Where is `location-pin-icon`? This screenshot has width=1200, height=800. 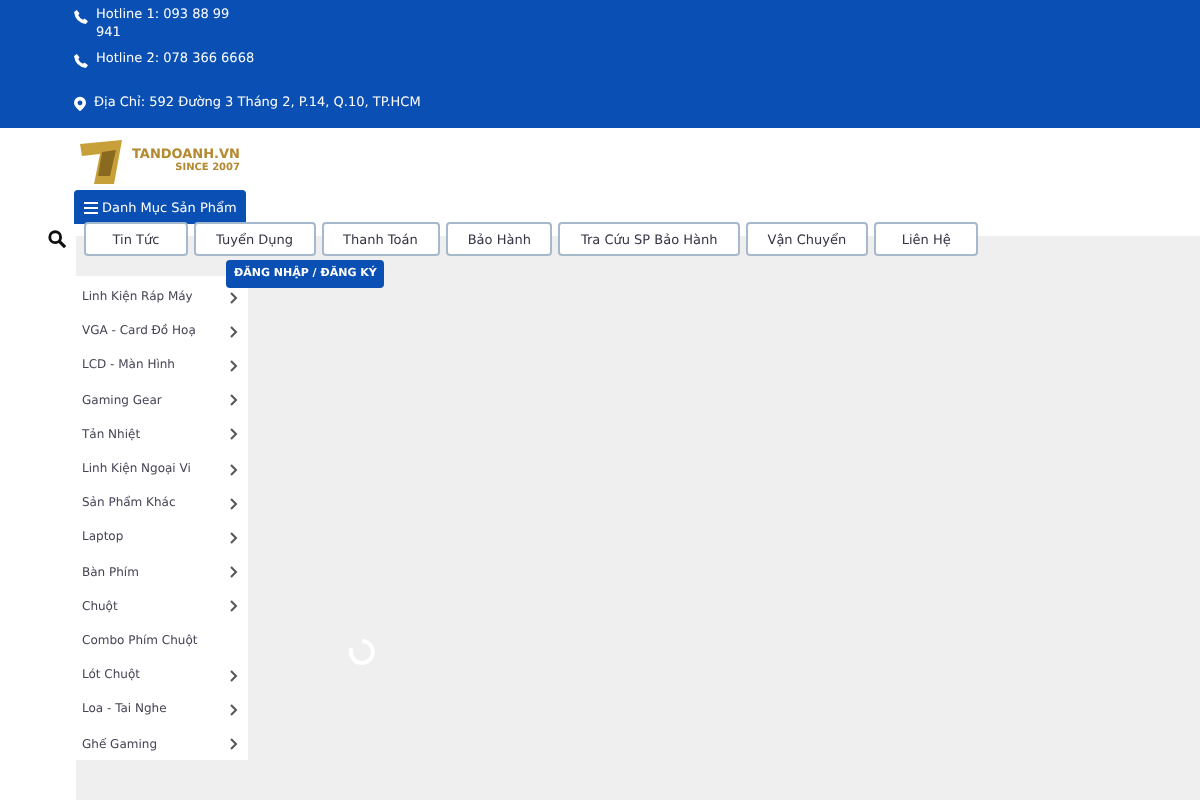
location-pin-icon is located at coordinates (80, 104).